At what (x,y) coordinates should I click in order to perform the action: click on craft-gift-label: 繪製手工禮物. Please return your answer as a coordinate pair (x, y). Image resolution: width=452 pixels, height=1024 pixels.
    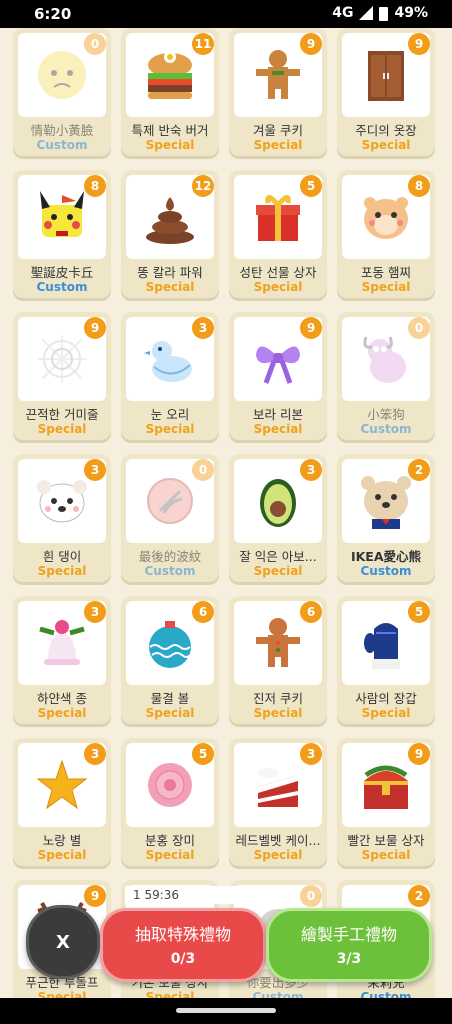
    Looking at the image, I should click on (348, 934).